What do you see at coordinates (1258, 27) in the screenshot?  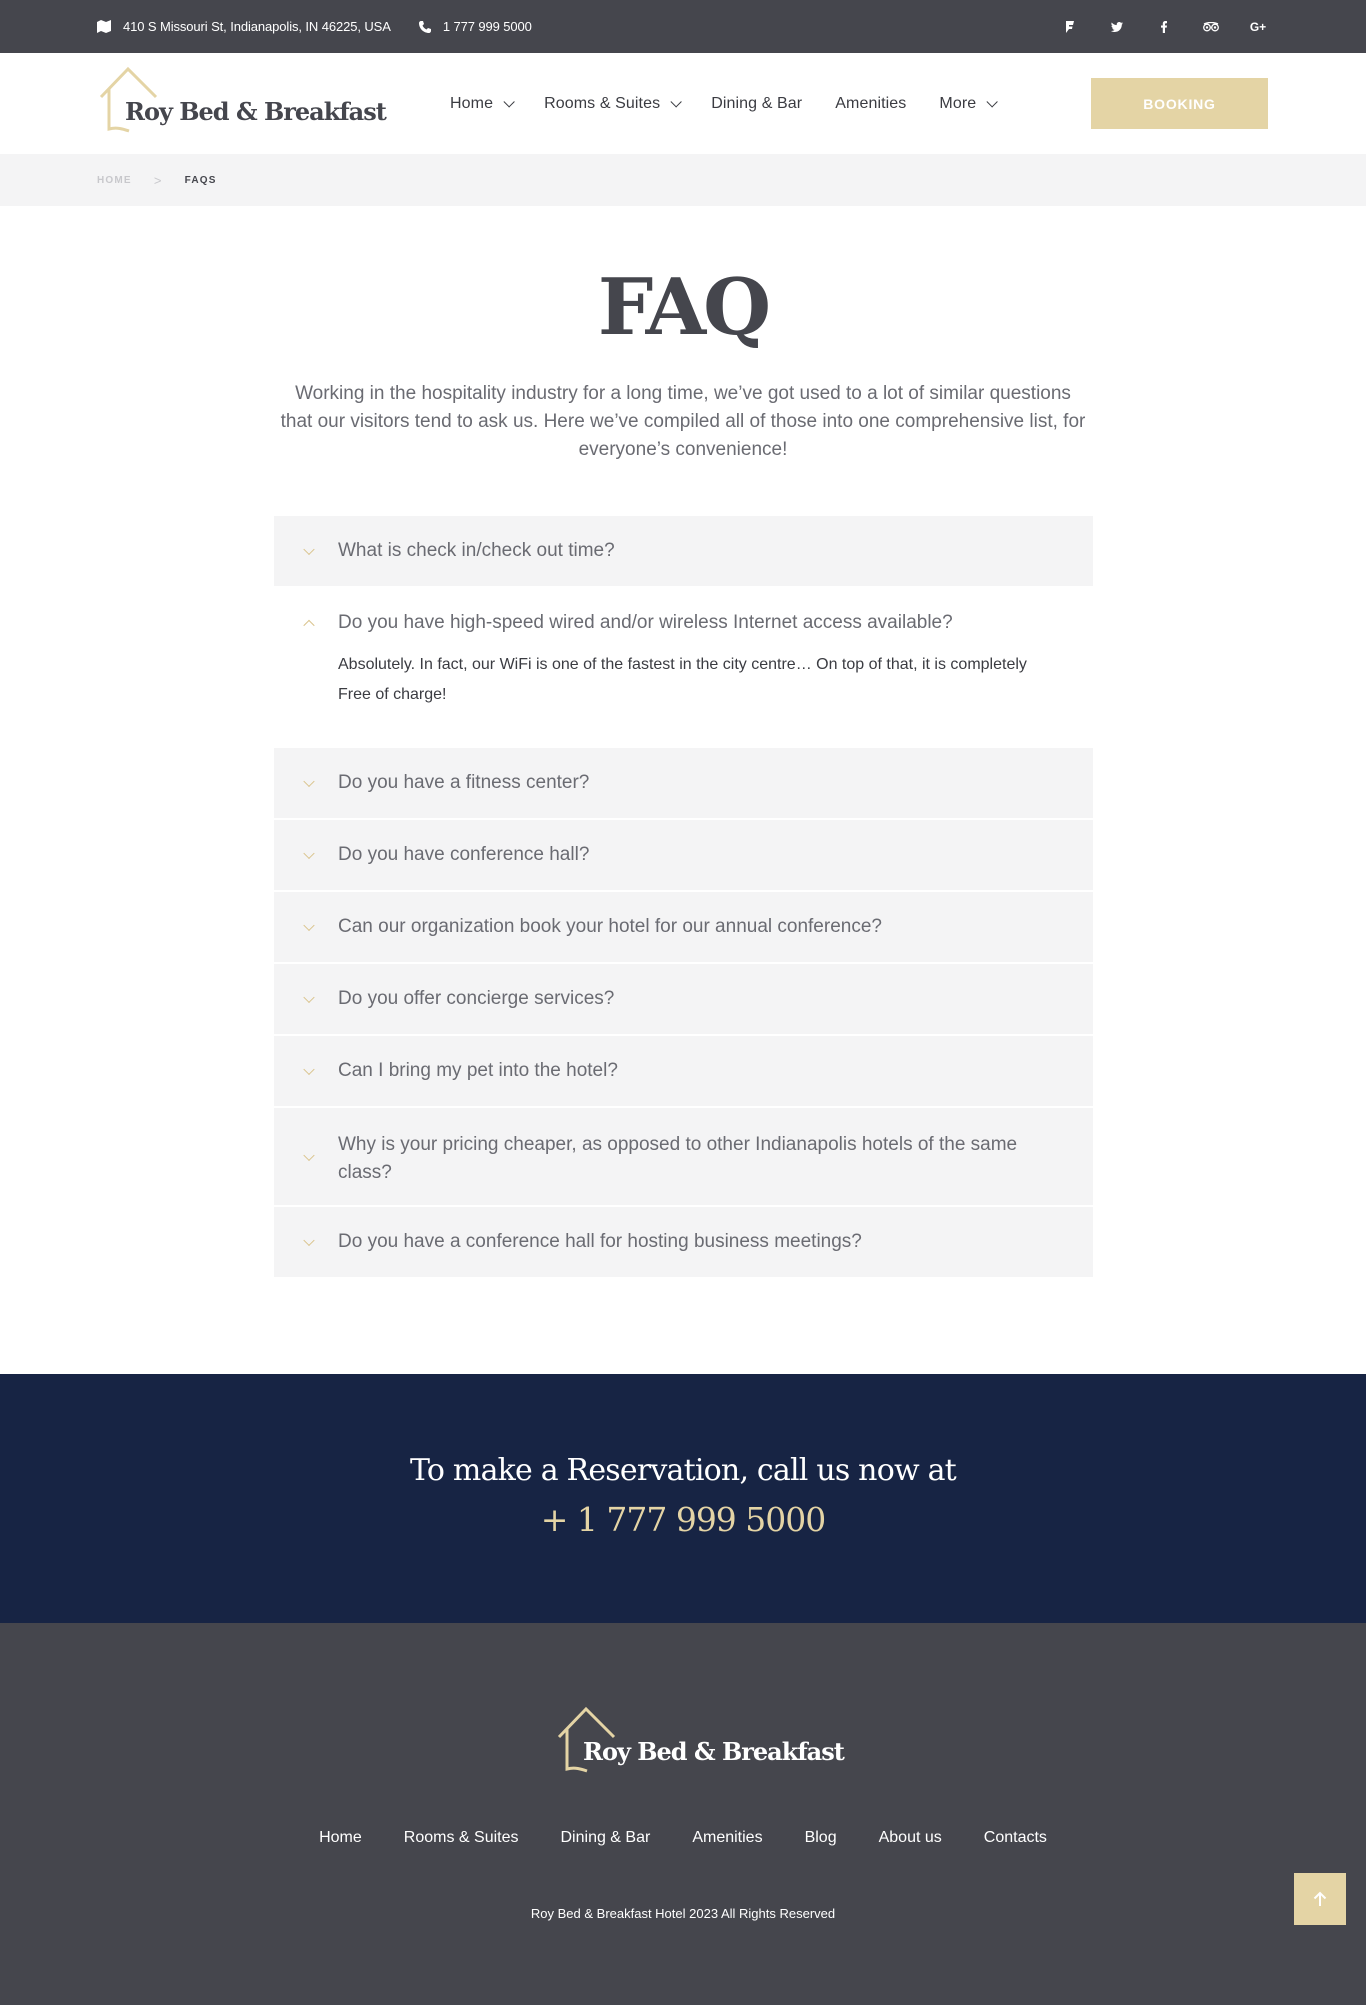 I see `google-plus-icon: G+` at bounding box center [1258, 27].